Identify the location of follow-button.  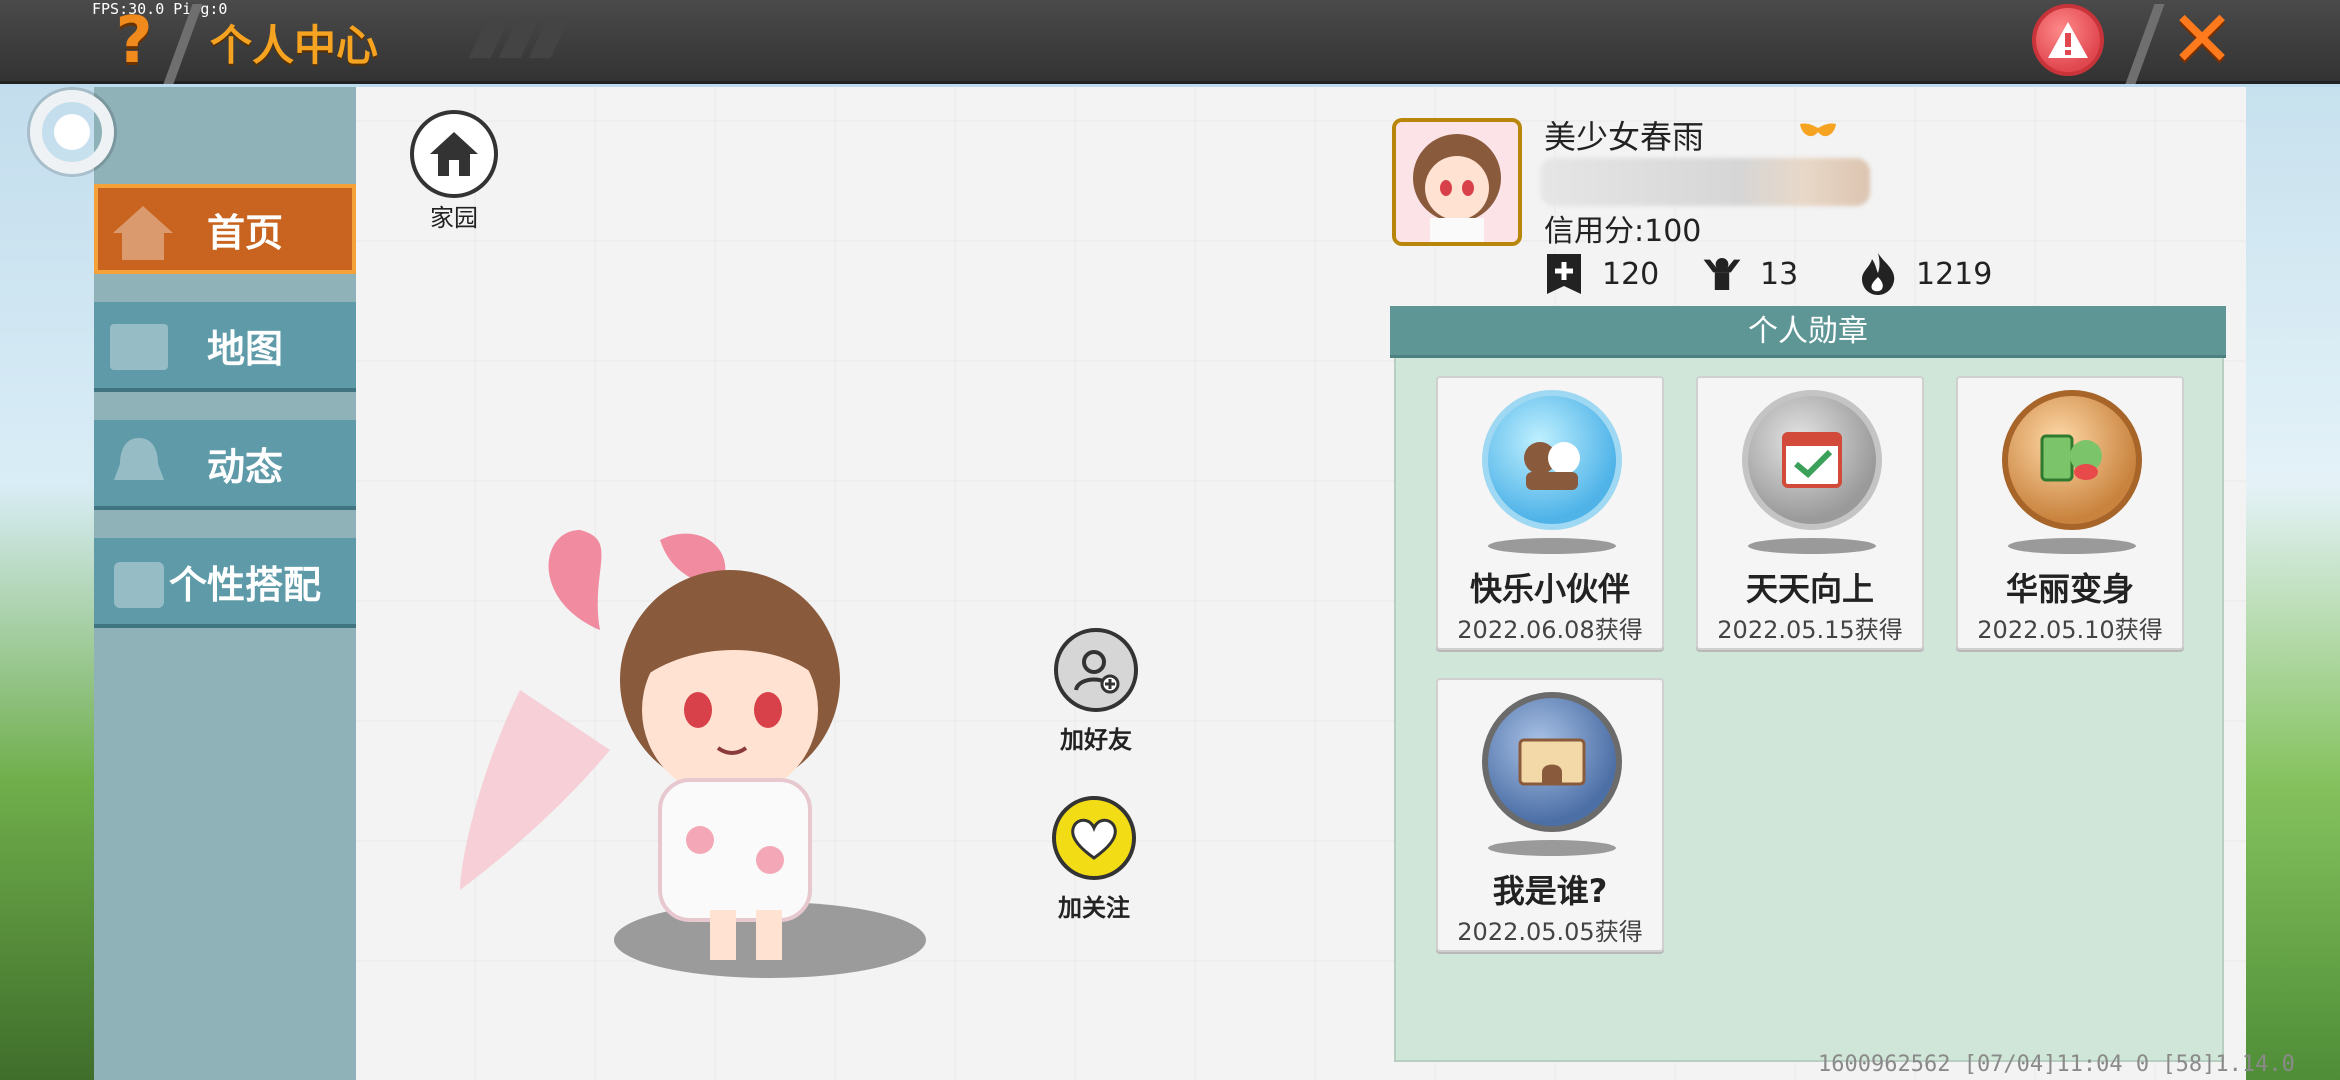
(1094, 838).